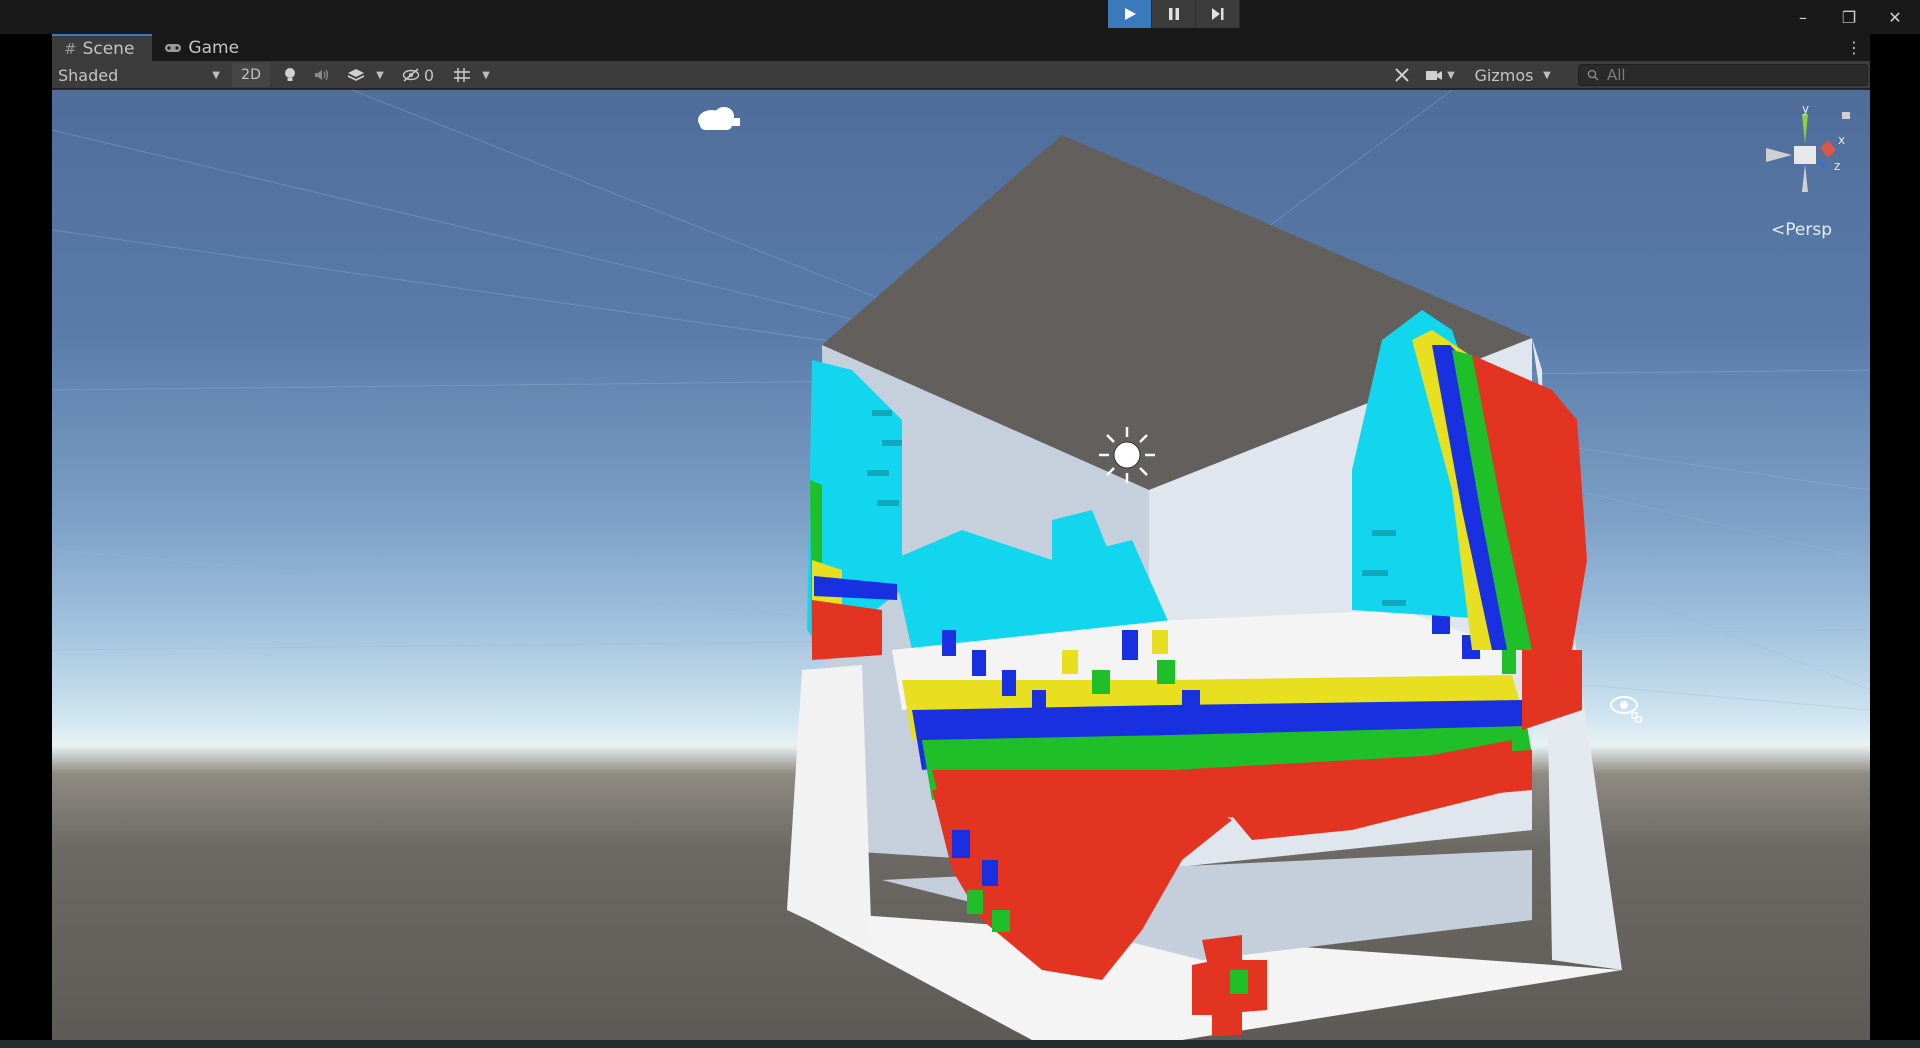 The image size is (1920, 1048). What do you see at coordinates (411, 75) in the screenshot?
I see `eye-off-icon` at bounding box center [411, 75].